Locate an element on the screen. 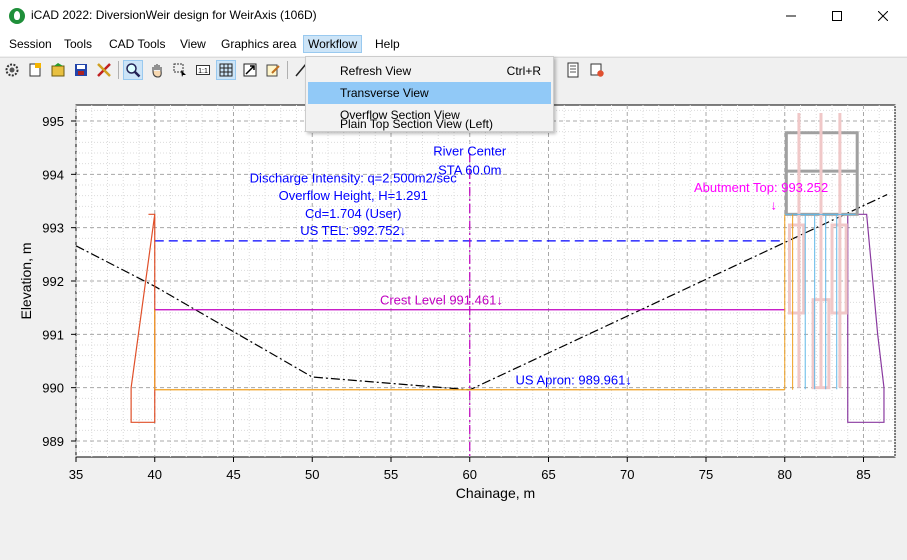  menu-workflow: Workflow is located at coordinates (333, 44).